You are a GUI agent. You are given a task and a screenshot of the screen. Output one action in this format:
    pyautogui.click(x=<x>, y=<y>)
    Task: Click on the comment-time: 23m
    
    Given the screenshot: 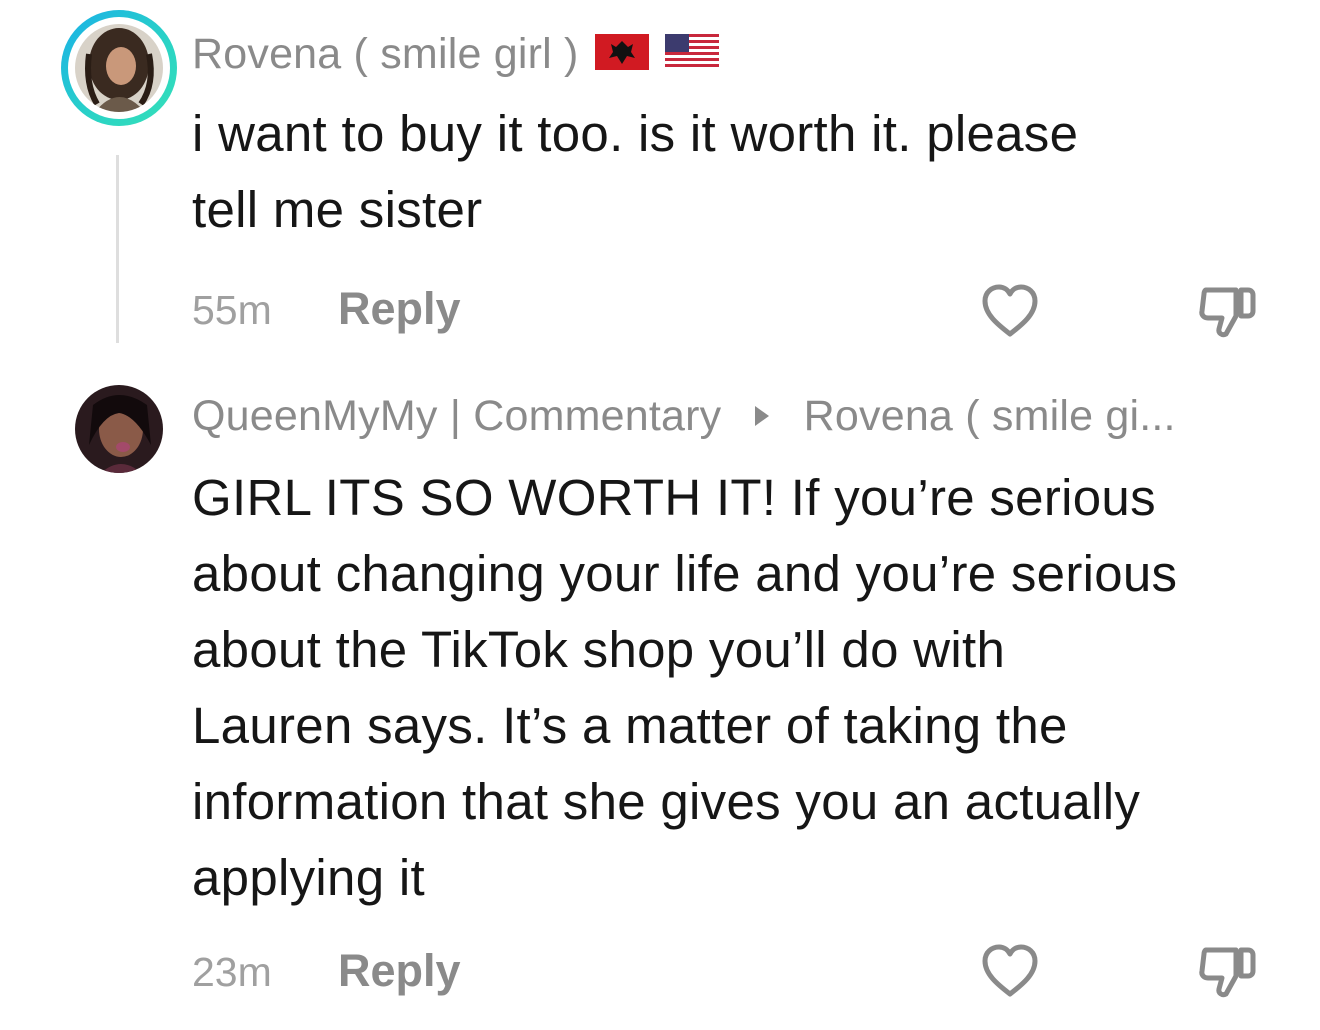 What is the action you would take?
    pyautogui.click(x=232, y=972)
    